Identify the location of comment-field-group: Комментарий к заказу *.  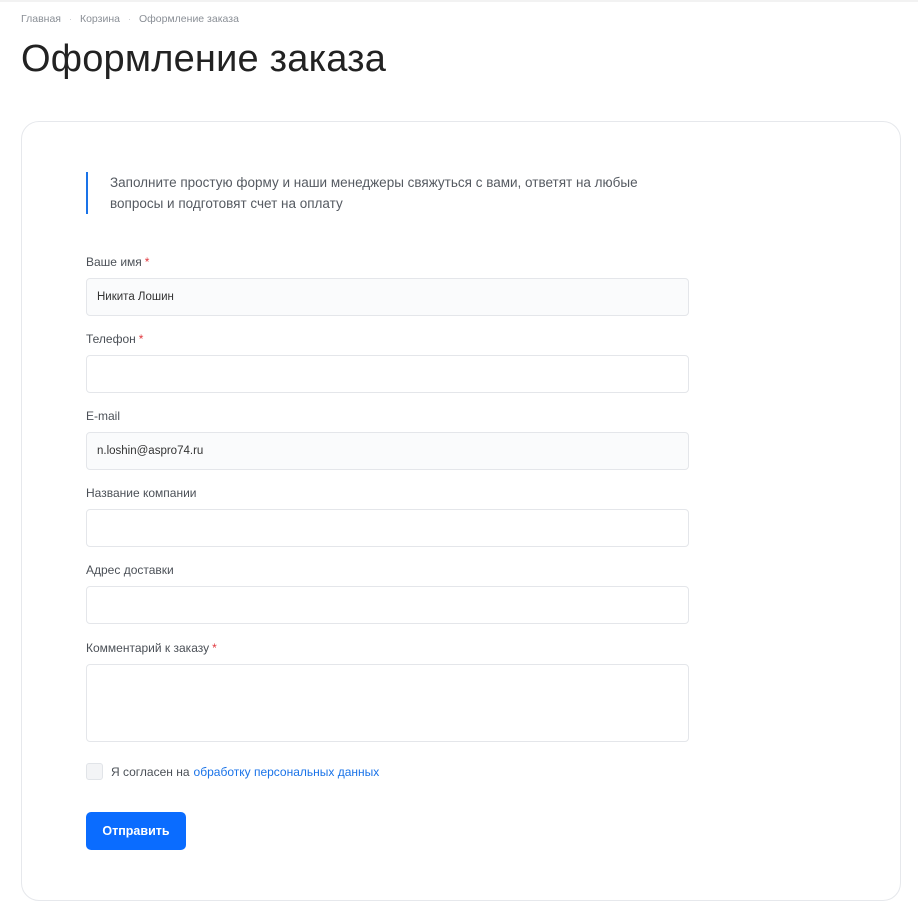
(387, 691).